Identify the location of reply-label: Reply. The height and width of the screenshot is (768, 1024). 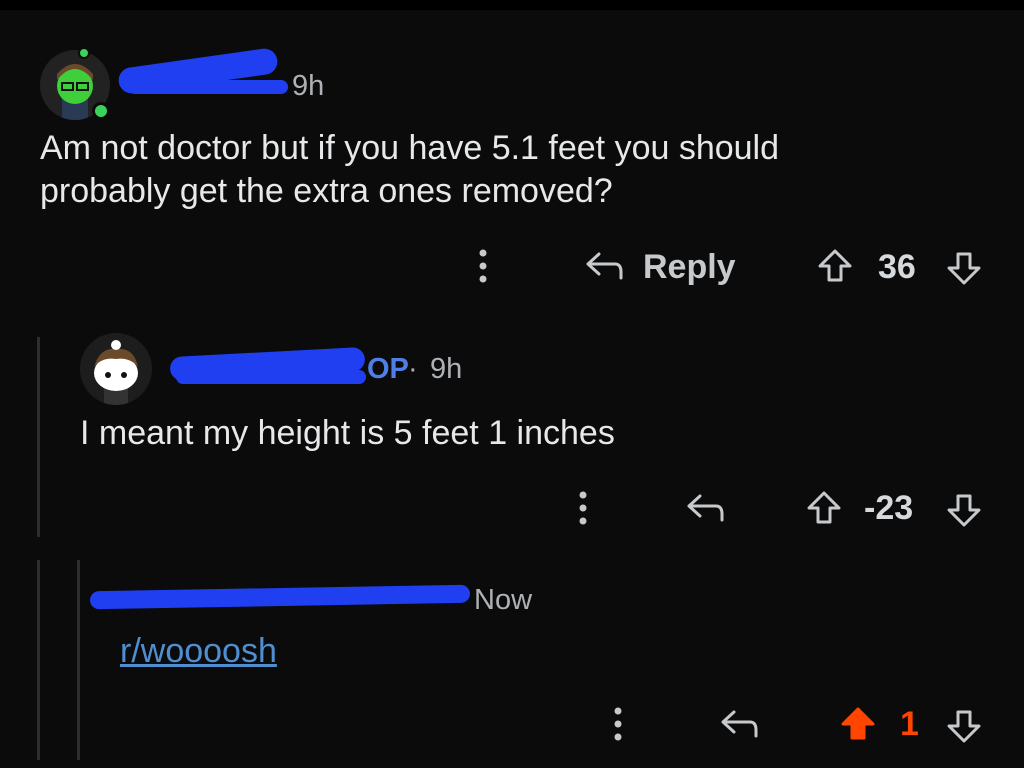
(689, 267).